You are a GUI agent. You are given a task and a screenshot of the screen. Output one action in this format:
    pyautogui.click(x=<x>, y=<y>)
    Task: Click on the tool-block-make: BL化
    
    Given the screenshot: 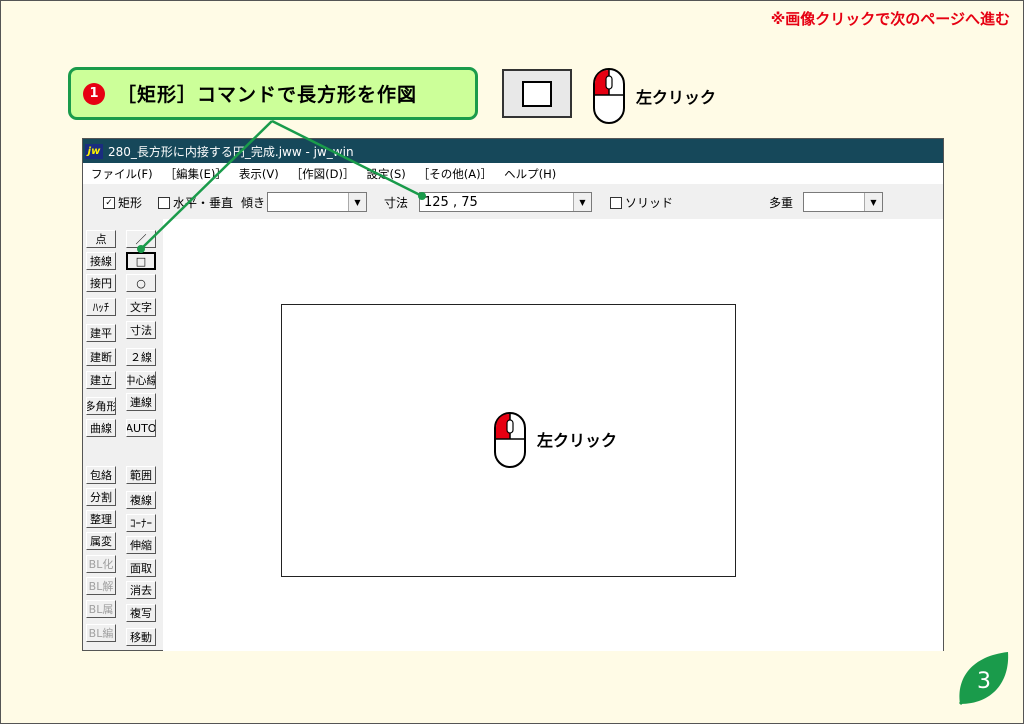 What is the action you would take?
    pyautogui.click(x=101, y=564)
    